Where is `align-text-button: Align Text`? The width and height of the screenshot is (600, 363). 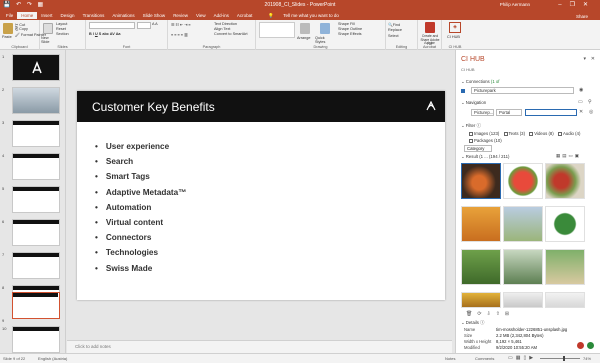 align-text-button: Align Text is located at coordinates (222, 29).